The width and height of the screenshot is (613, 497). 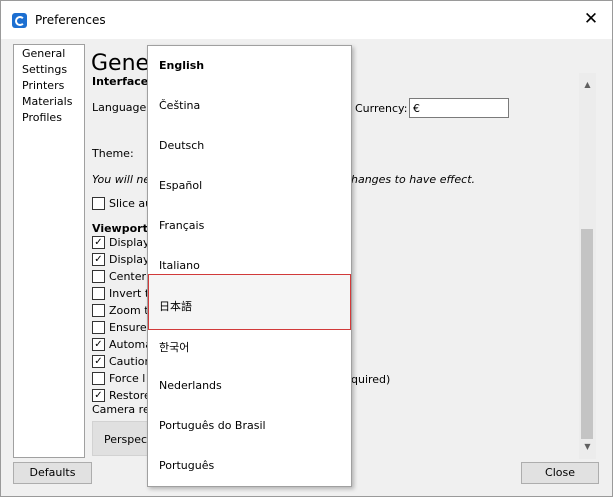 What do you see at coordinates (381, 108) in the screenshot?
I see `currency-label: Currency:` at bounding box center [381, 108].